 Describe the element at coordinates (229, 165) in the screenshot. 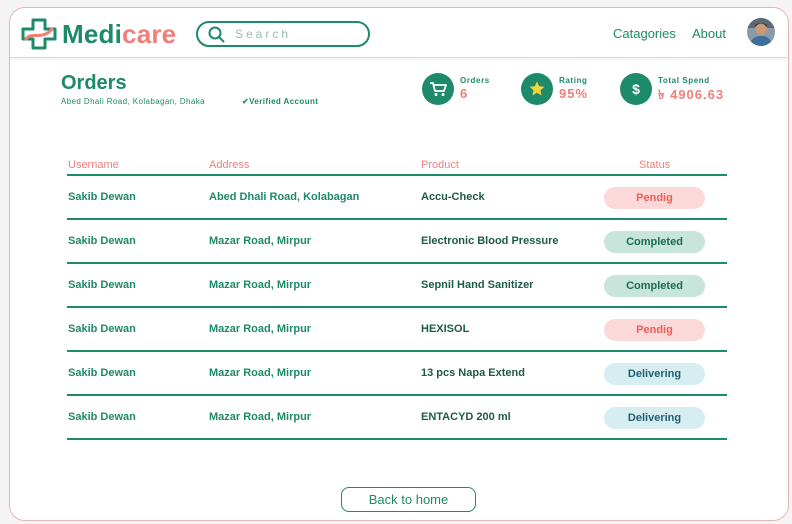

I see `column-header-address: Address` at that location.